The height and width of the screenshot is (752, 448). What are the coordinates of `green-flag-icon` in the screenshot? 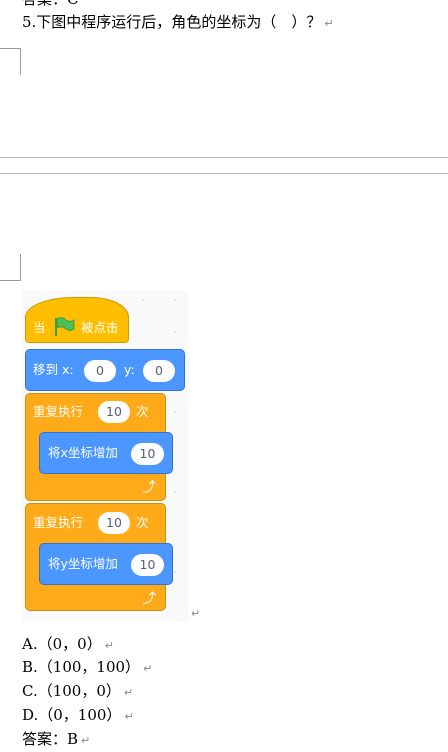 It's located at (65, 326).